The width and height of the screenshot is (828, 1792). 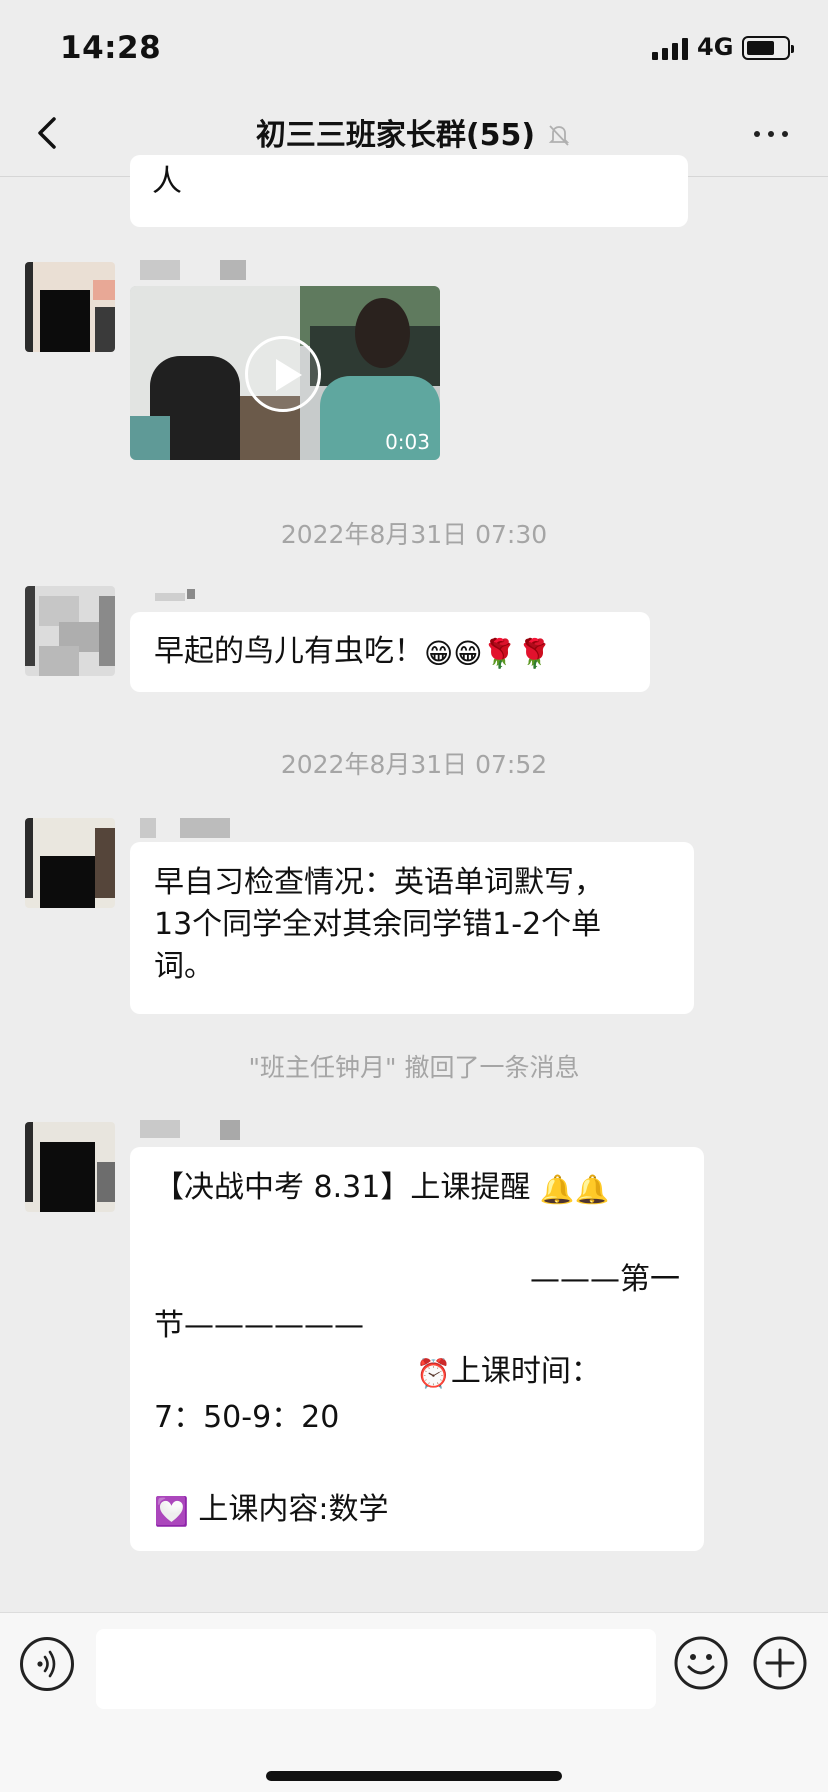 What do you see at coordinates (414, 534) in the screenshot?
I see `timestamp: 2022年8月31日 07:30` at bounding box center [414, 534].